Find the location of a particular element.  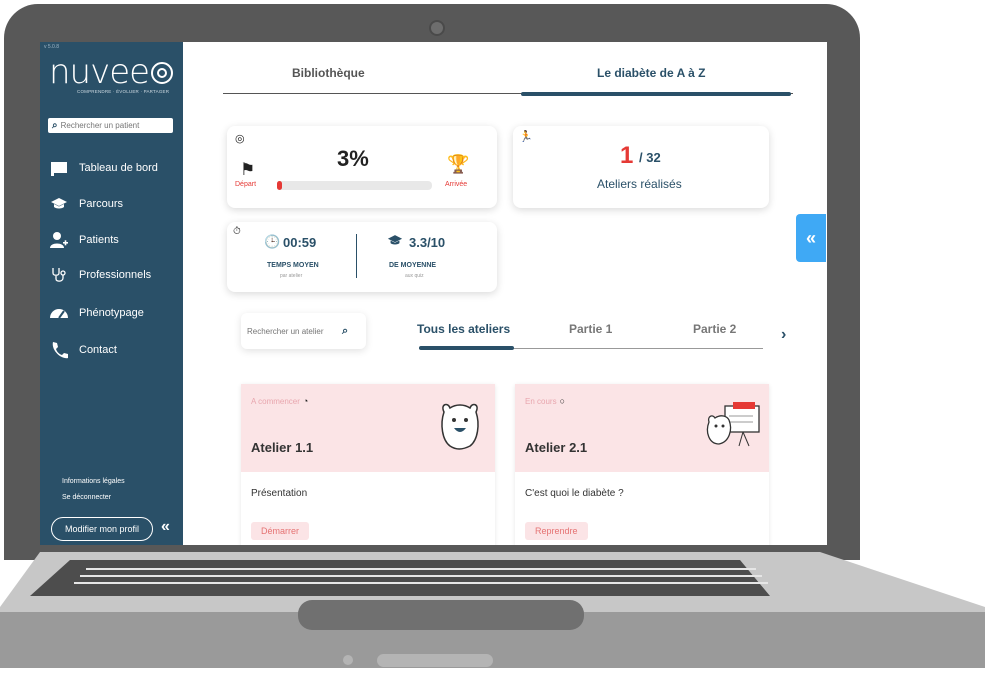

atelier-status-label: A commencer is located at coordinates (275, 401).